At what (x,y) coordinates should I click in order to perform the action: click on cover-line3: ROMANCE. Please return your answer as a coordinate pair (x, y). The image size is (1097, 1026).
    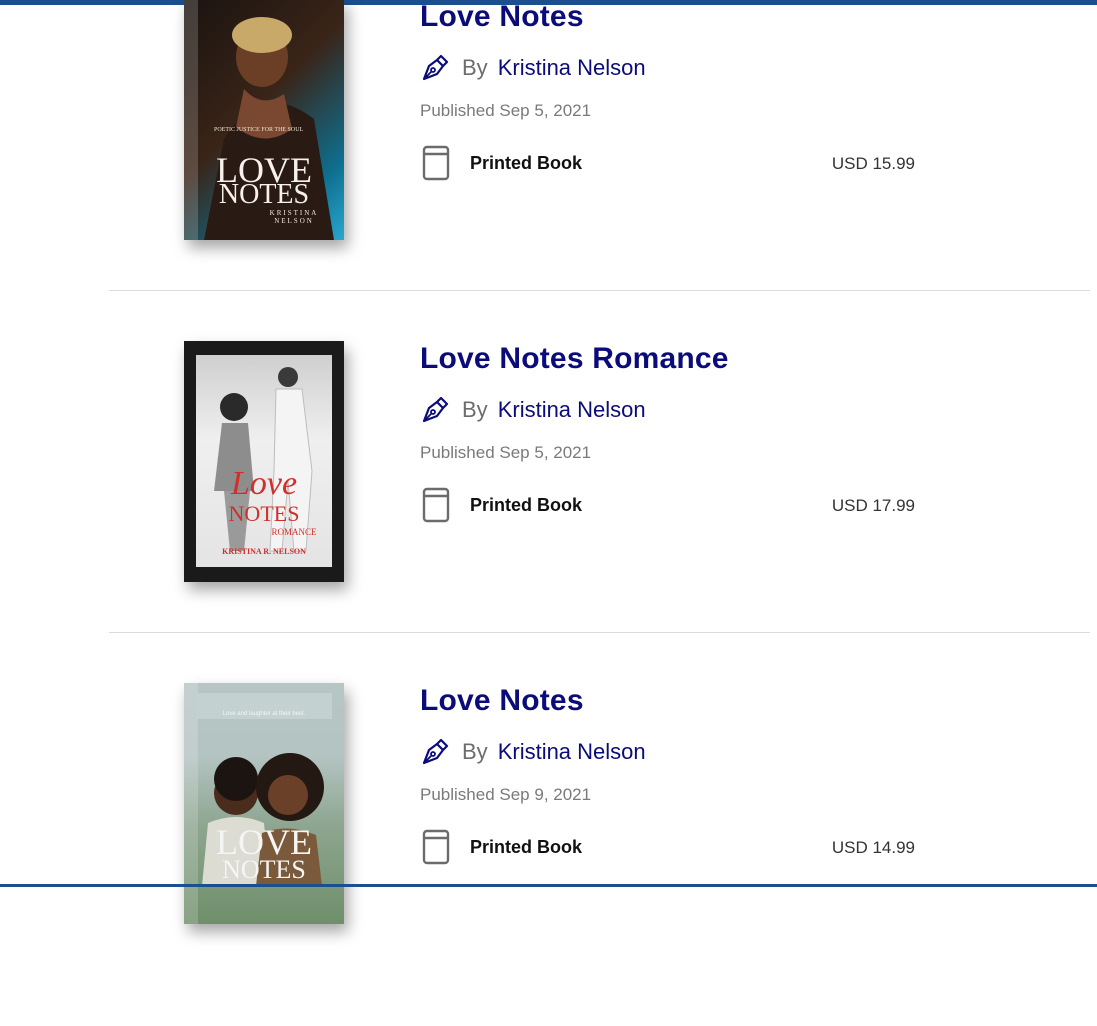
    Looking at the image, I should click on (294, 532).